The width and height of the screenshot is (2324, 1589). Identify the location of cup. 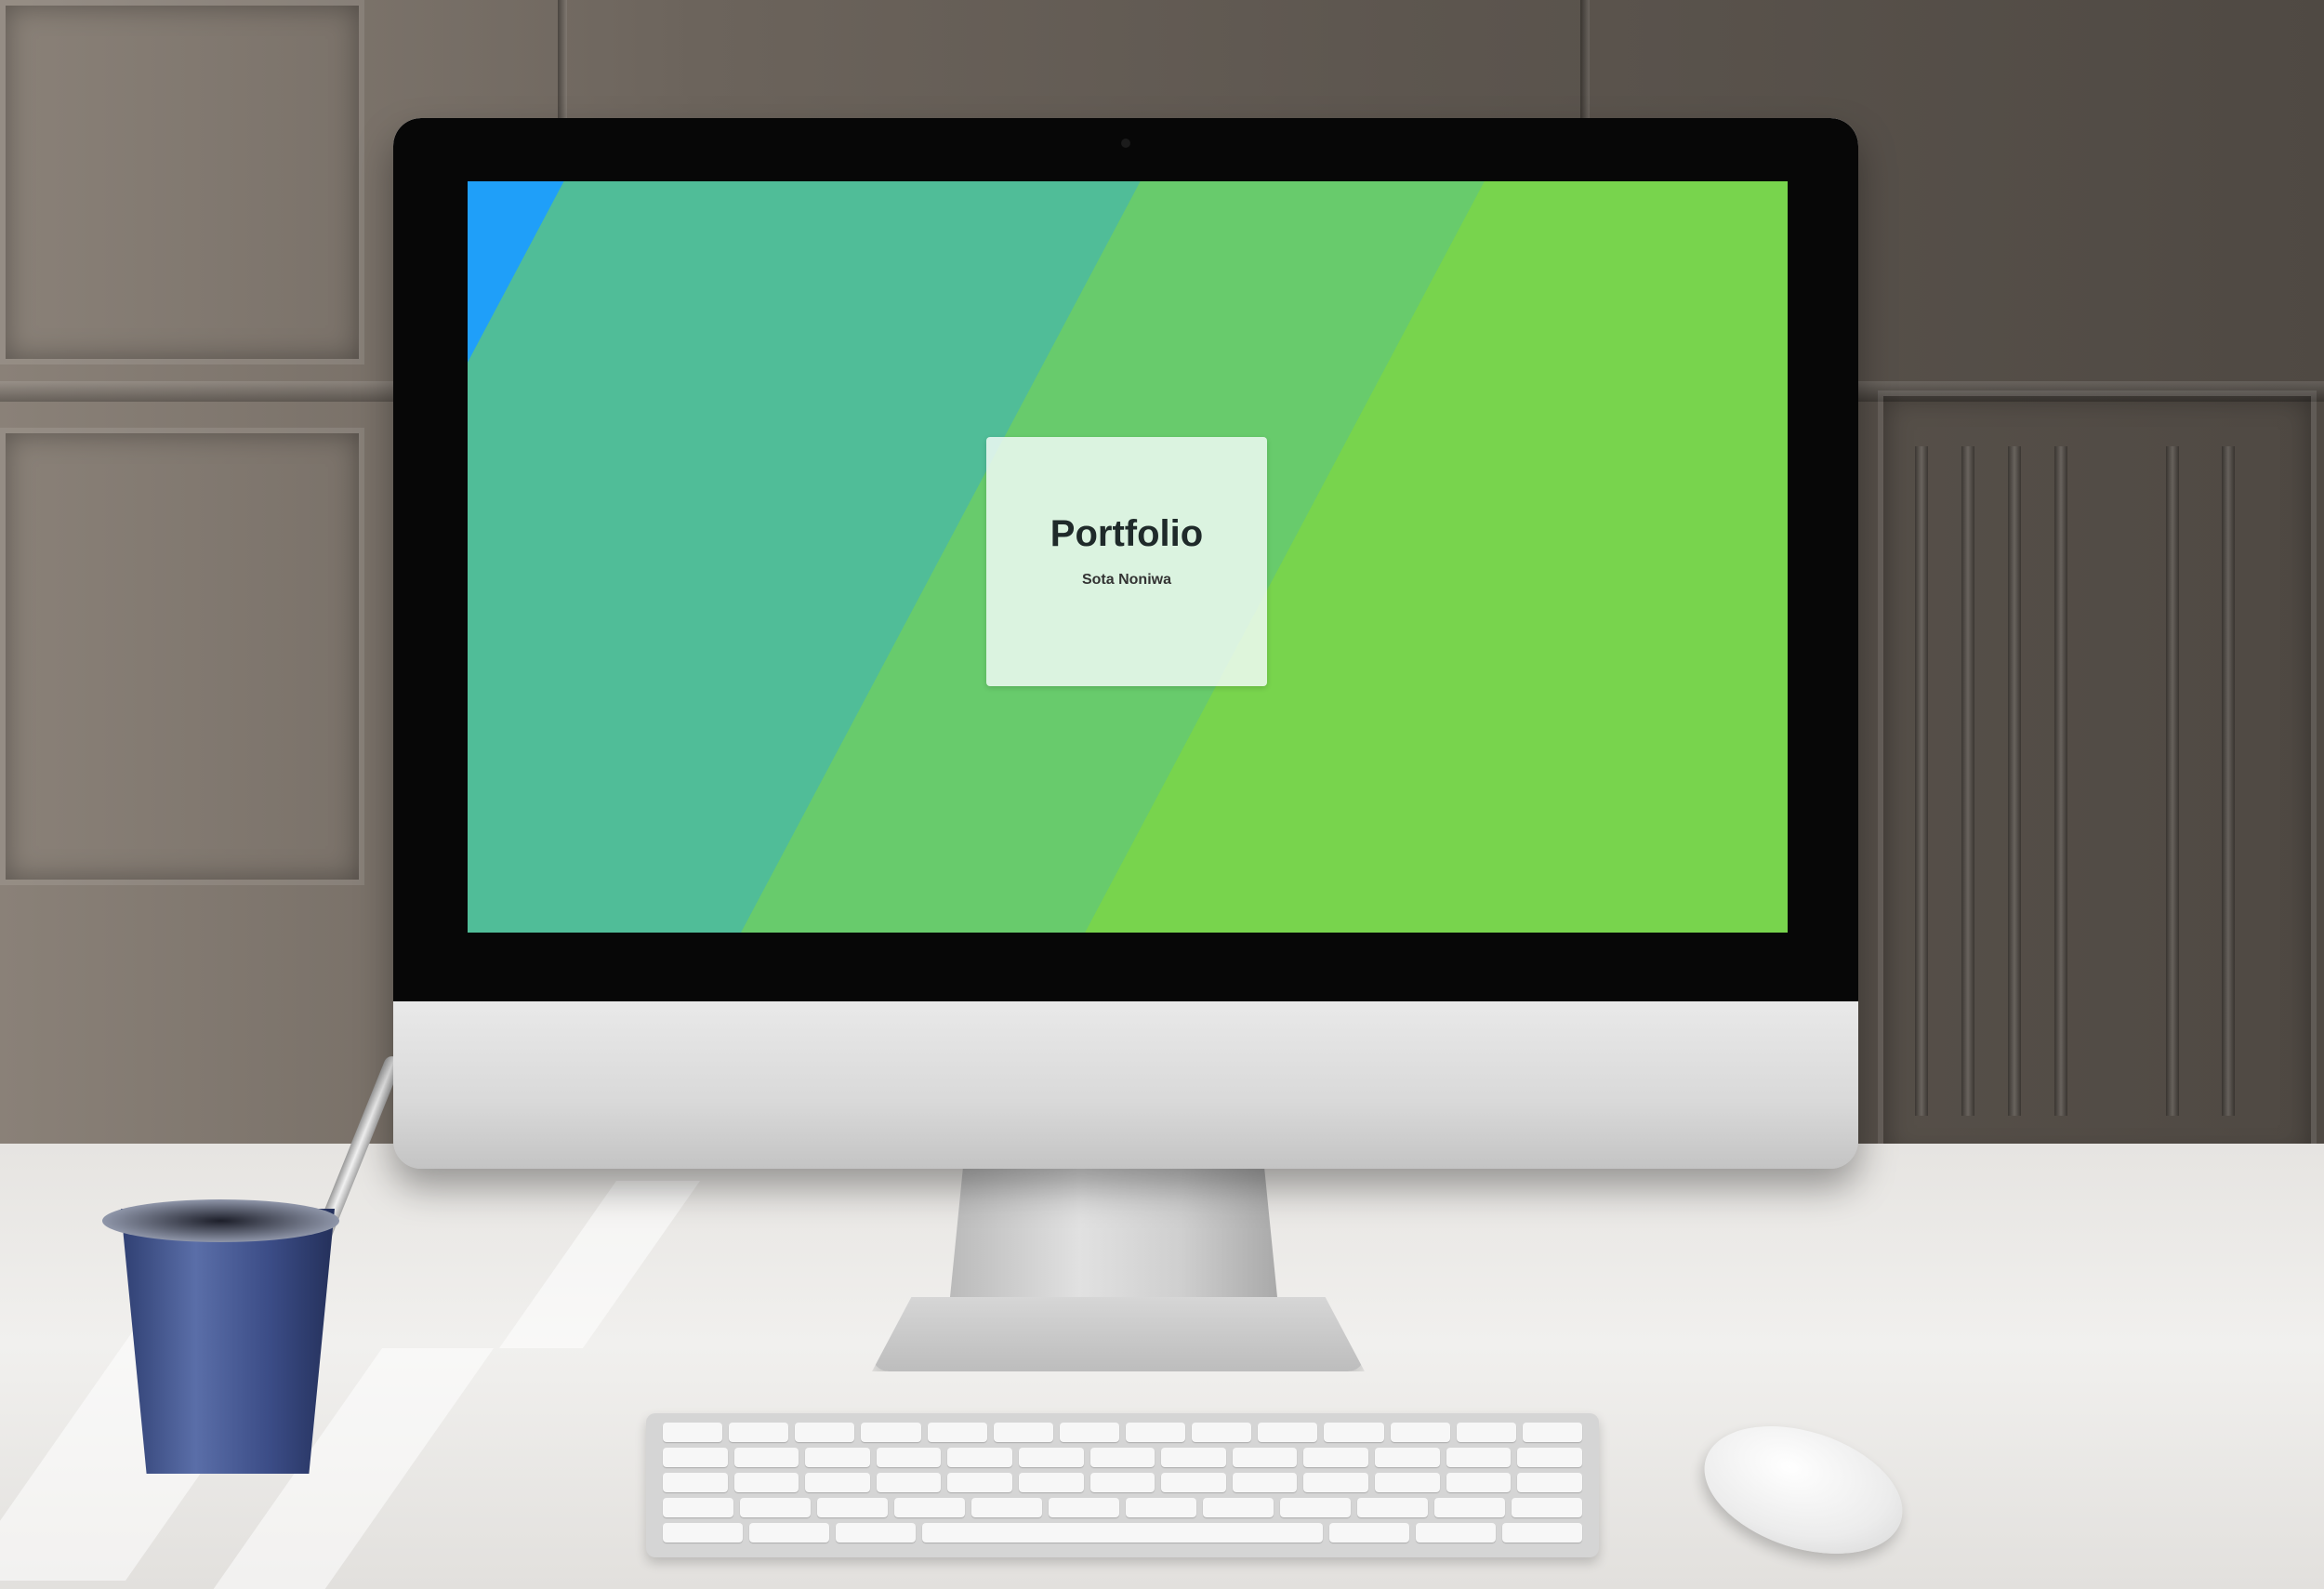
(228, 1342).